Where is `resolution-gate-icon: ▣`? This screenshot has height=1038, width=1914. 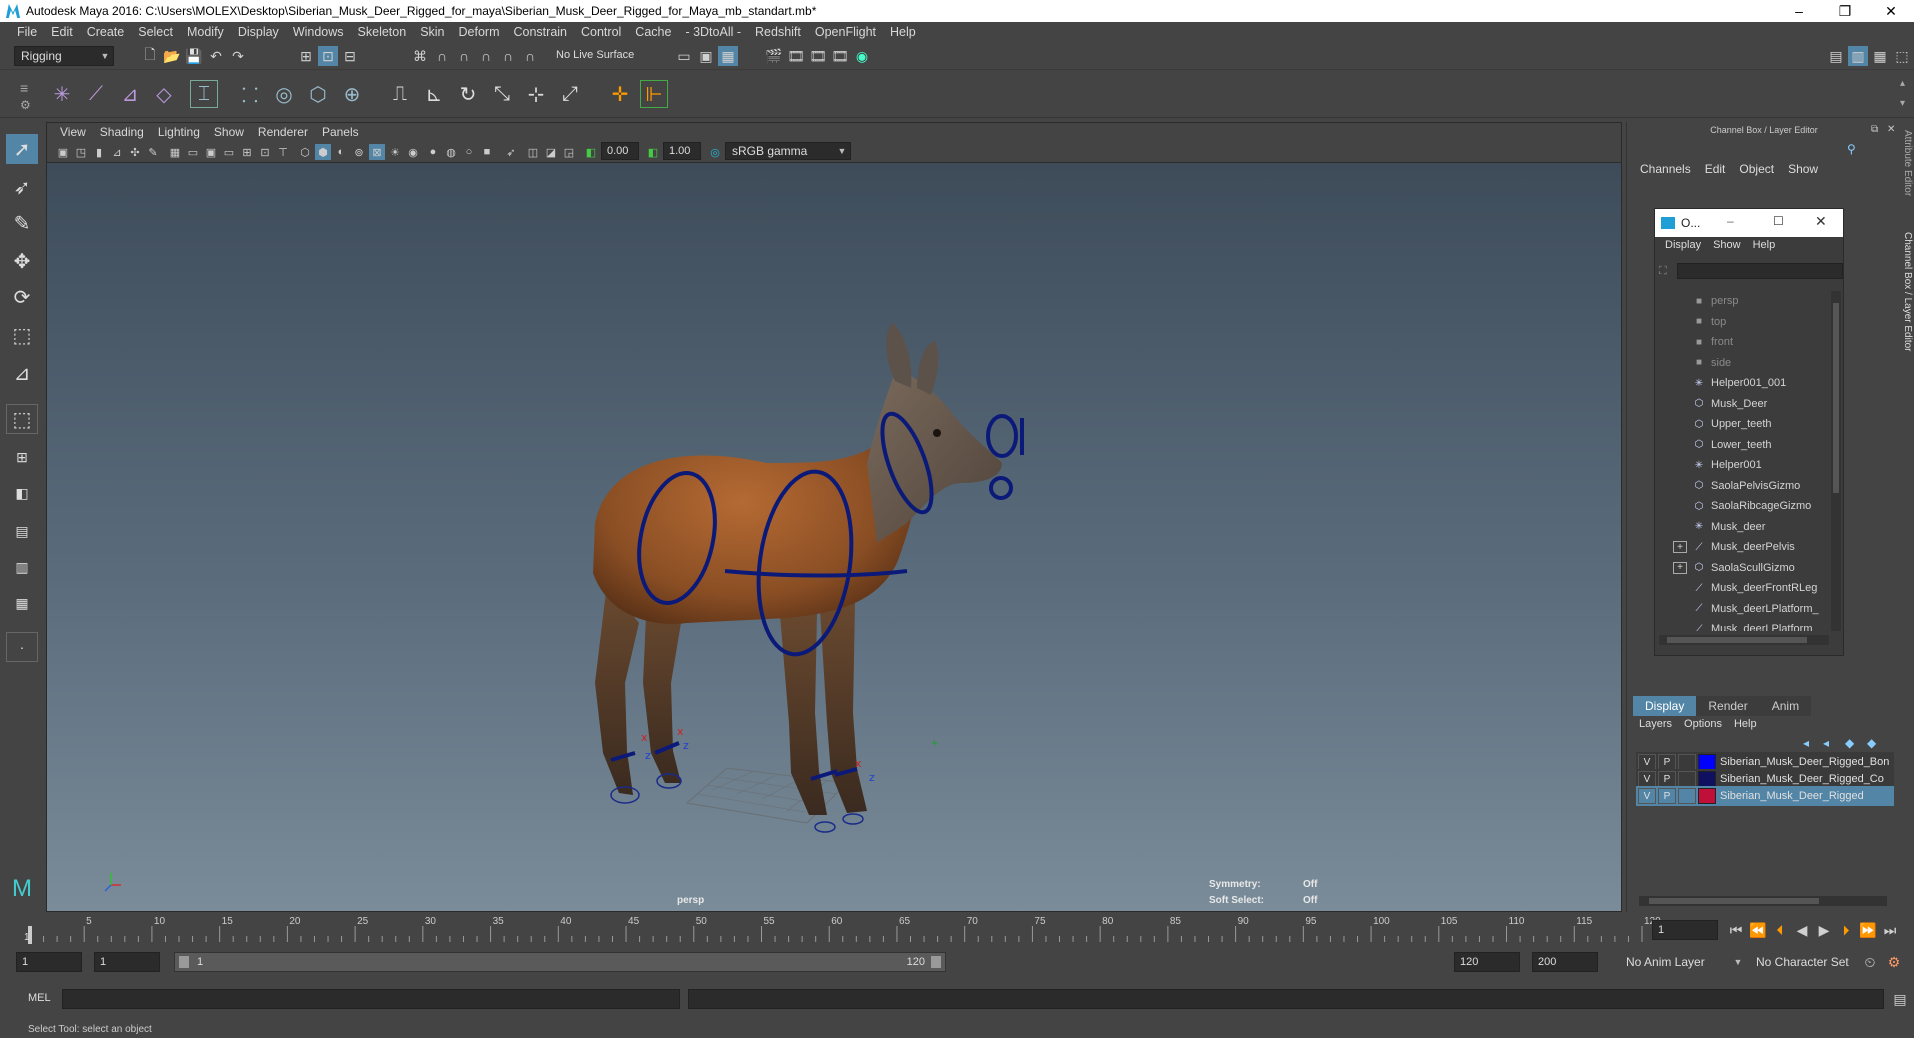
resolution-gate-icon: ▣ is located at coordinates (211, 152).